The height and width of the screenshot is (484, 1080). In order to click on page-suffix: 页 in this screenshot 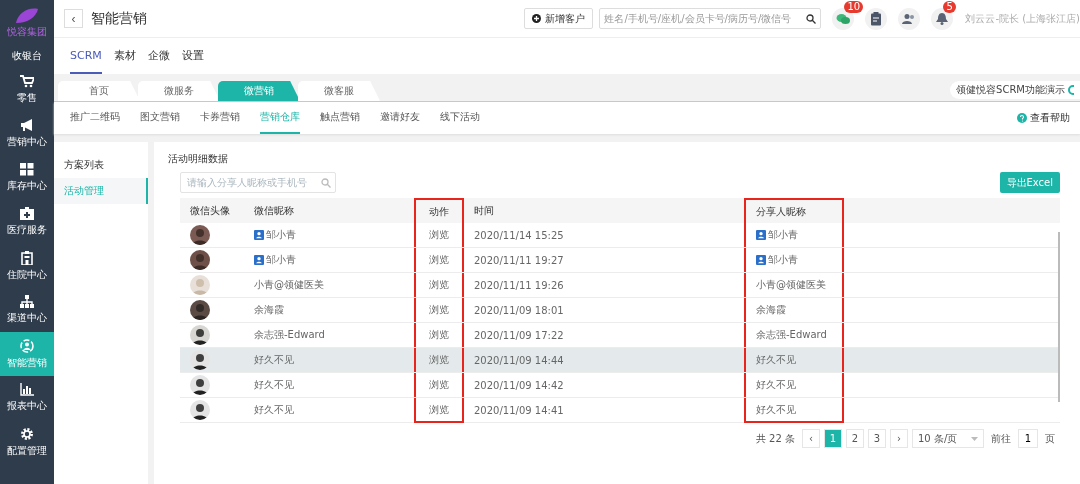, I will do `click(1050, 438)`.